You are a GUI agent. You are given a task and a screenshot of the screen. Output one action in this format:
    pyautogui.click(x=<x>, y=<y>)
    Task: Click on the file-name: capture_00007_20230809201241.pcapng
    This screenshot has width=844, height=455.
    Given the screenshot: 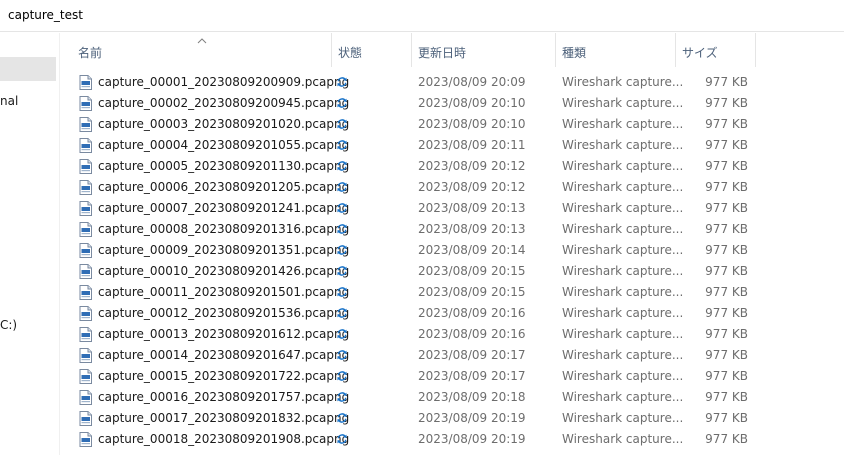 What is the action you would take?
    pyautogui.click(x=223, y=208)
    